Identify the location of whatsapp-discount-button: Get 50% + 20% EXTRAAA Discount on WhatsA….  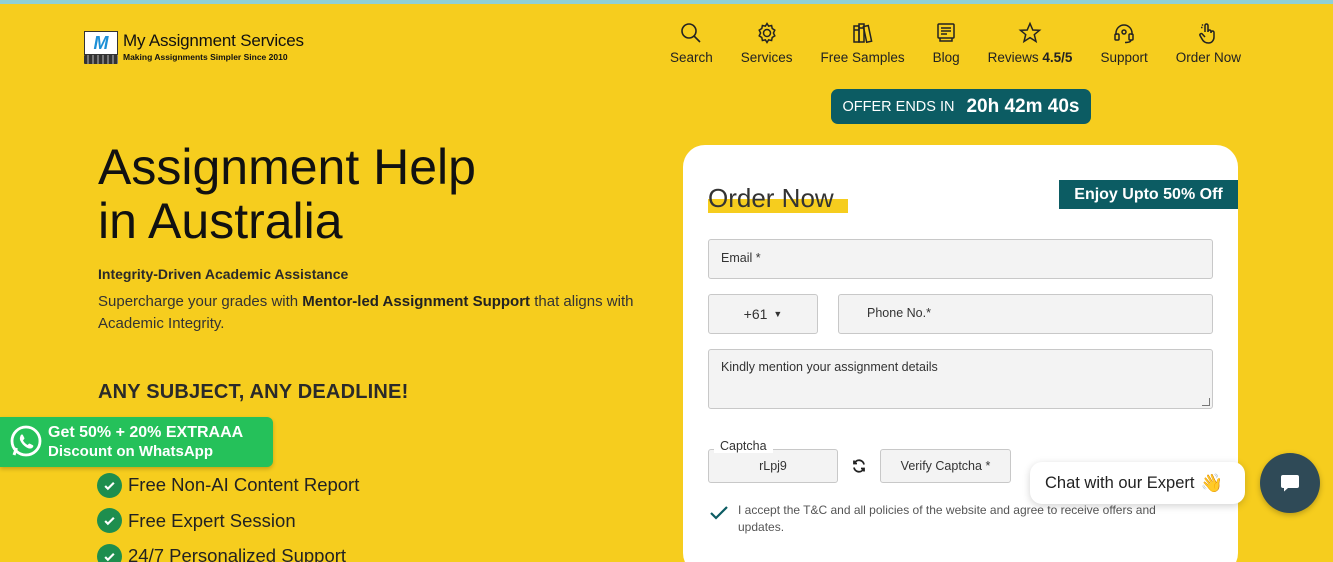
(136, 442).